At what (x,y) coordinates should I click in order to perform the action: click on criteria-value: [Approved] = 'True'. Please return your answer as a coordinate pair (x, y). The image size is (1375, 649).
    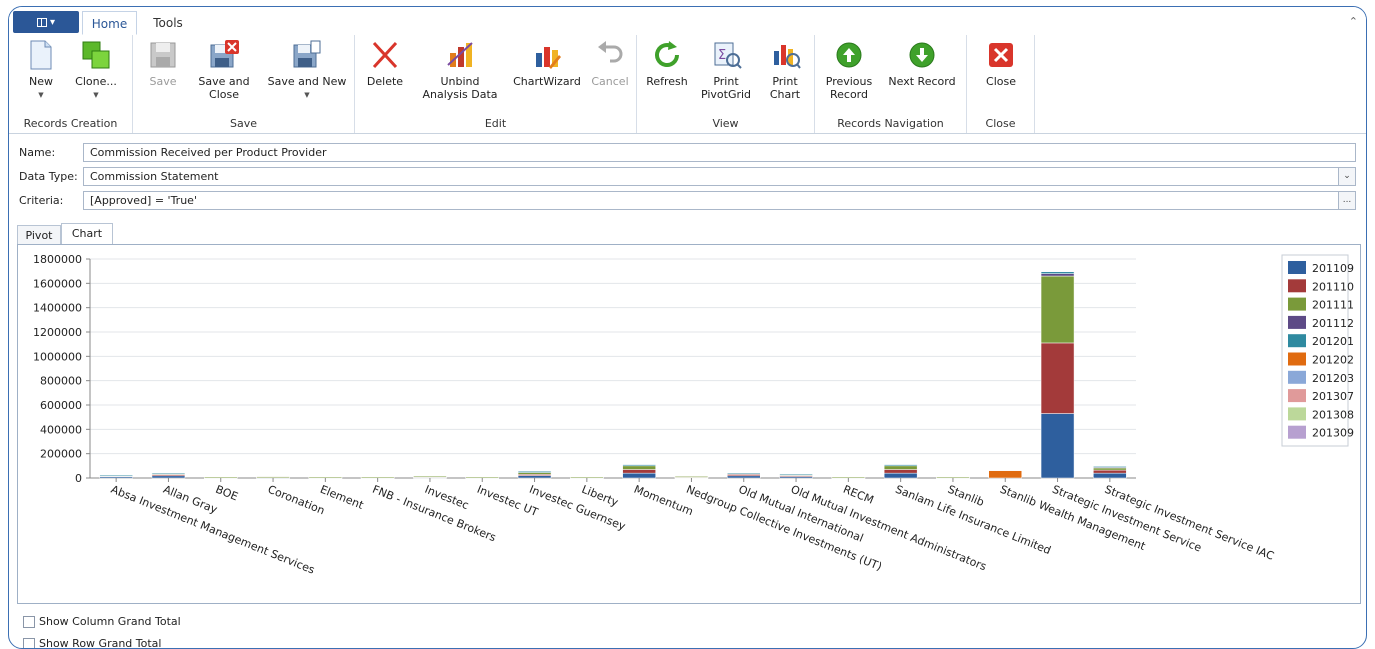
    Looking at the image, I should click on (143, 200).